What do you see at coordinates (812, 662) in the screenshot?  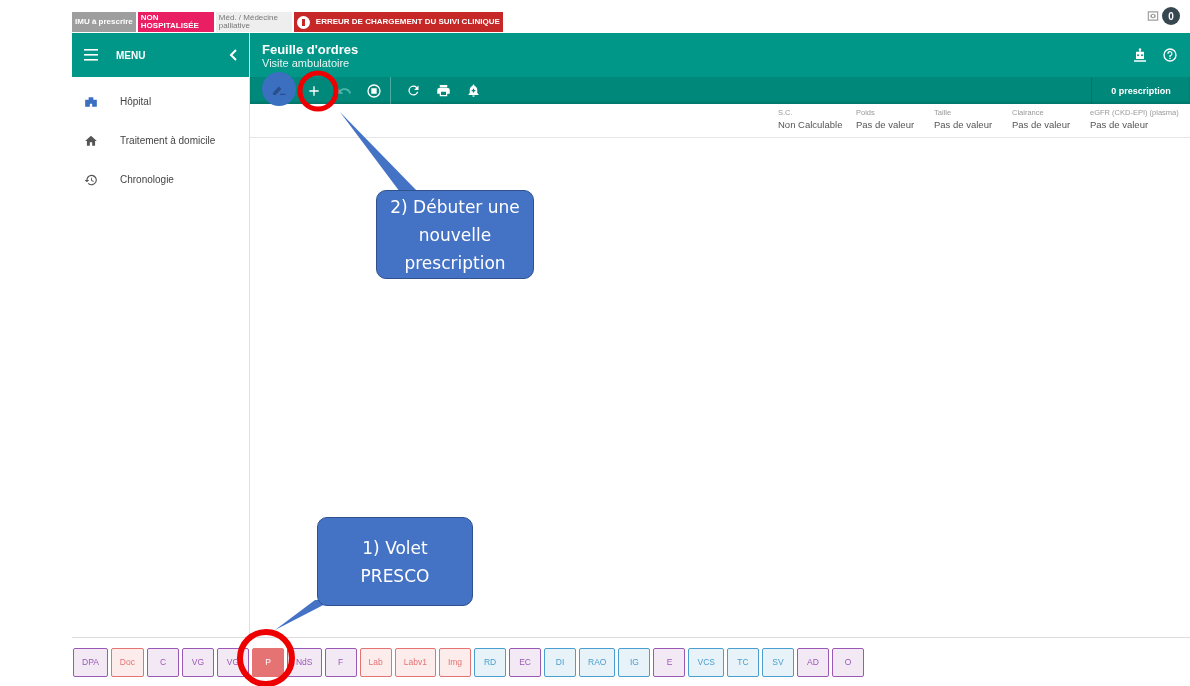 I see `panel-tab: AD` at bounding box center [812, 662].